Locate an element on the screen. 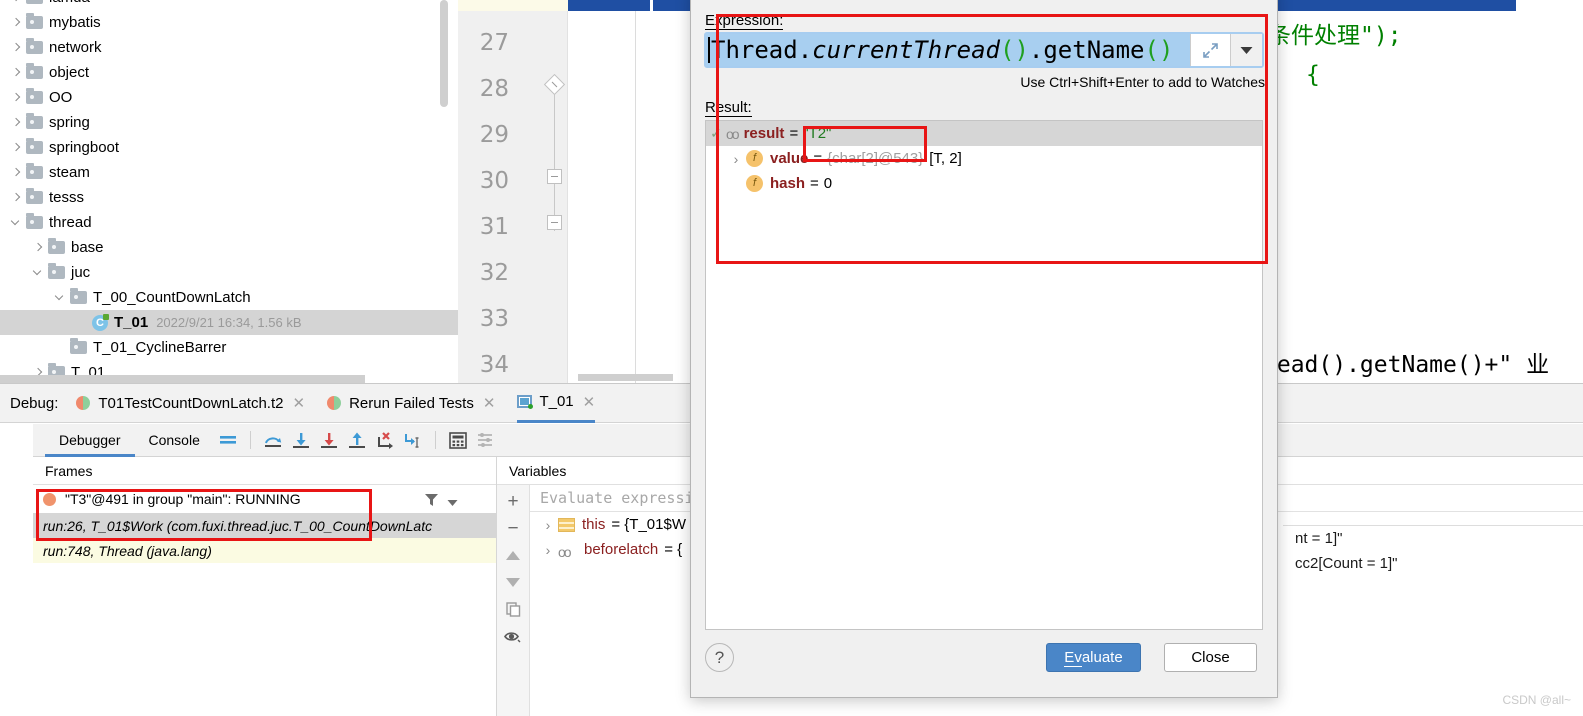  tab-debugger: Debugger is located at coordinates (90, 440).